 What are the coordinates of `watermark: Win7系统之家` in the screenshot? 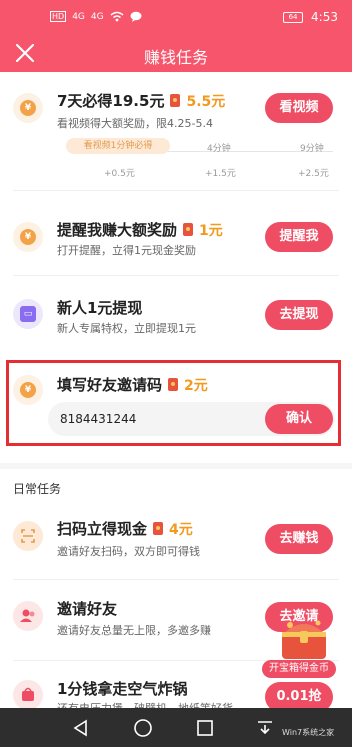 It's located at (308, 732).